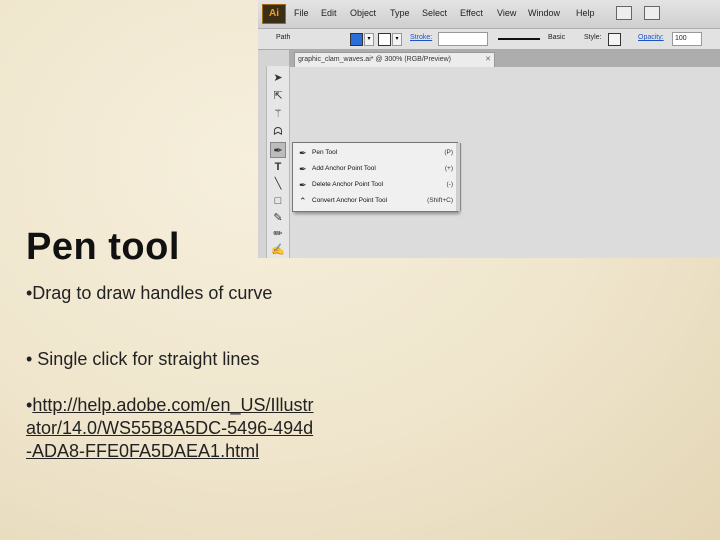 Image resolution: width=720 pixels, height=540 pixels. Describe the element at coordinates (400, 13) in the screenshot. I see `menu-type: Type` at that location.